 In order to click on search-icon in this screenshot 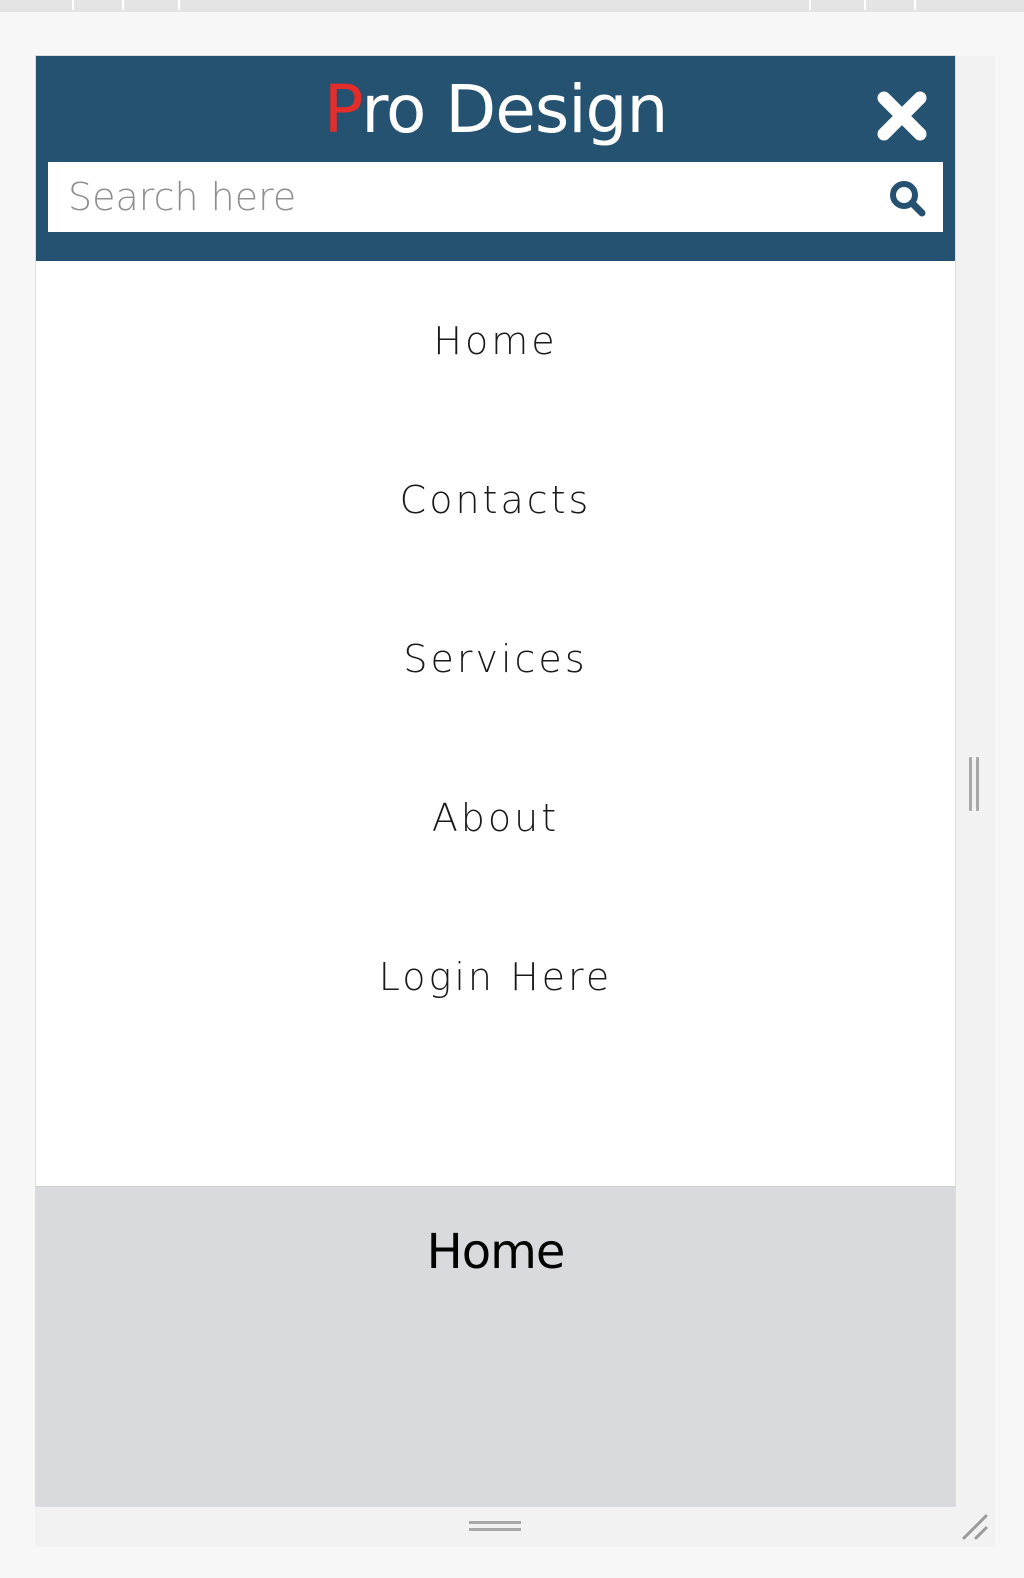, I will do `click(908, 199)`.